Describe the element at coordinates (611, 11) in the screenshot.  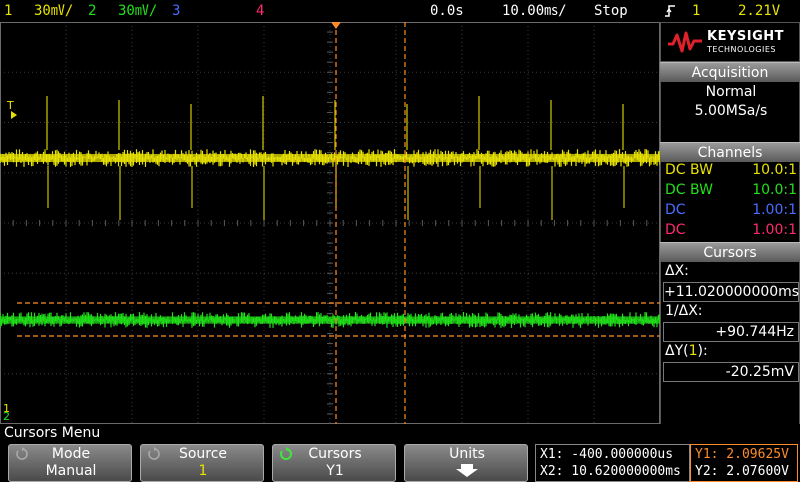
I see `run-state: Stop` at that location.